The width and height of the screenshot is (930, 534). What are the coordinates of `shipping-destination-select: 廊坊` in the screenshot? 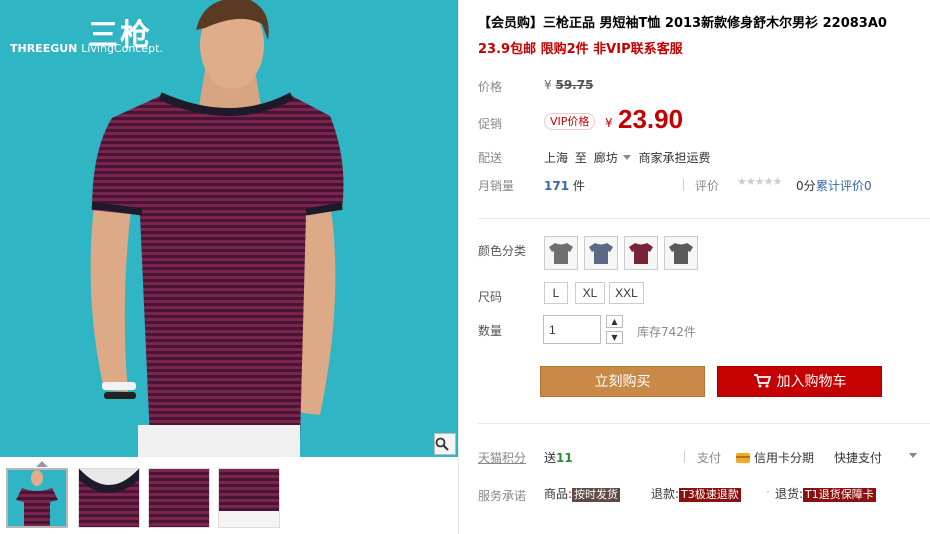 It's located at (614, 158).